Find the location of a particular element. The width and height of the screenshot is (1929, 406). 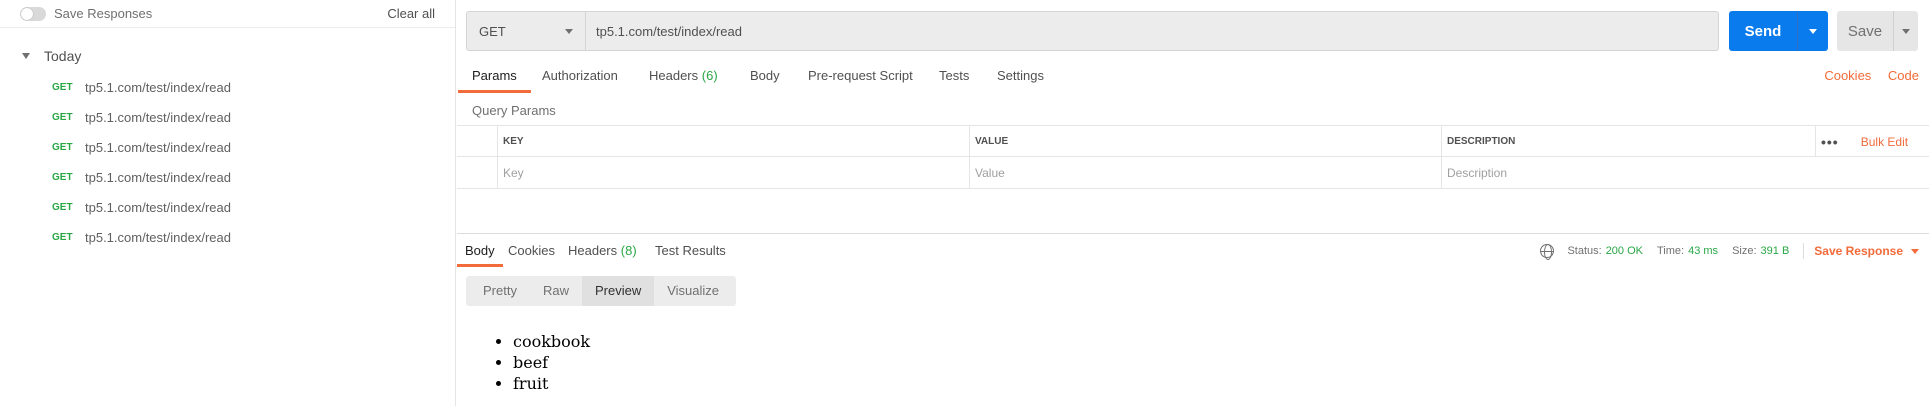

save-button: Save is located at coordinates (1877, 31).